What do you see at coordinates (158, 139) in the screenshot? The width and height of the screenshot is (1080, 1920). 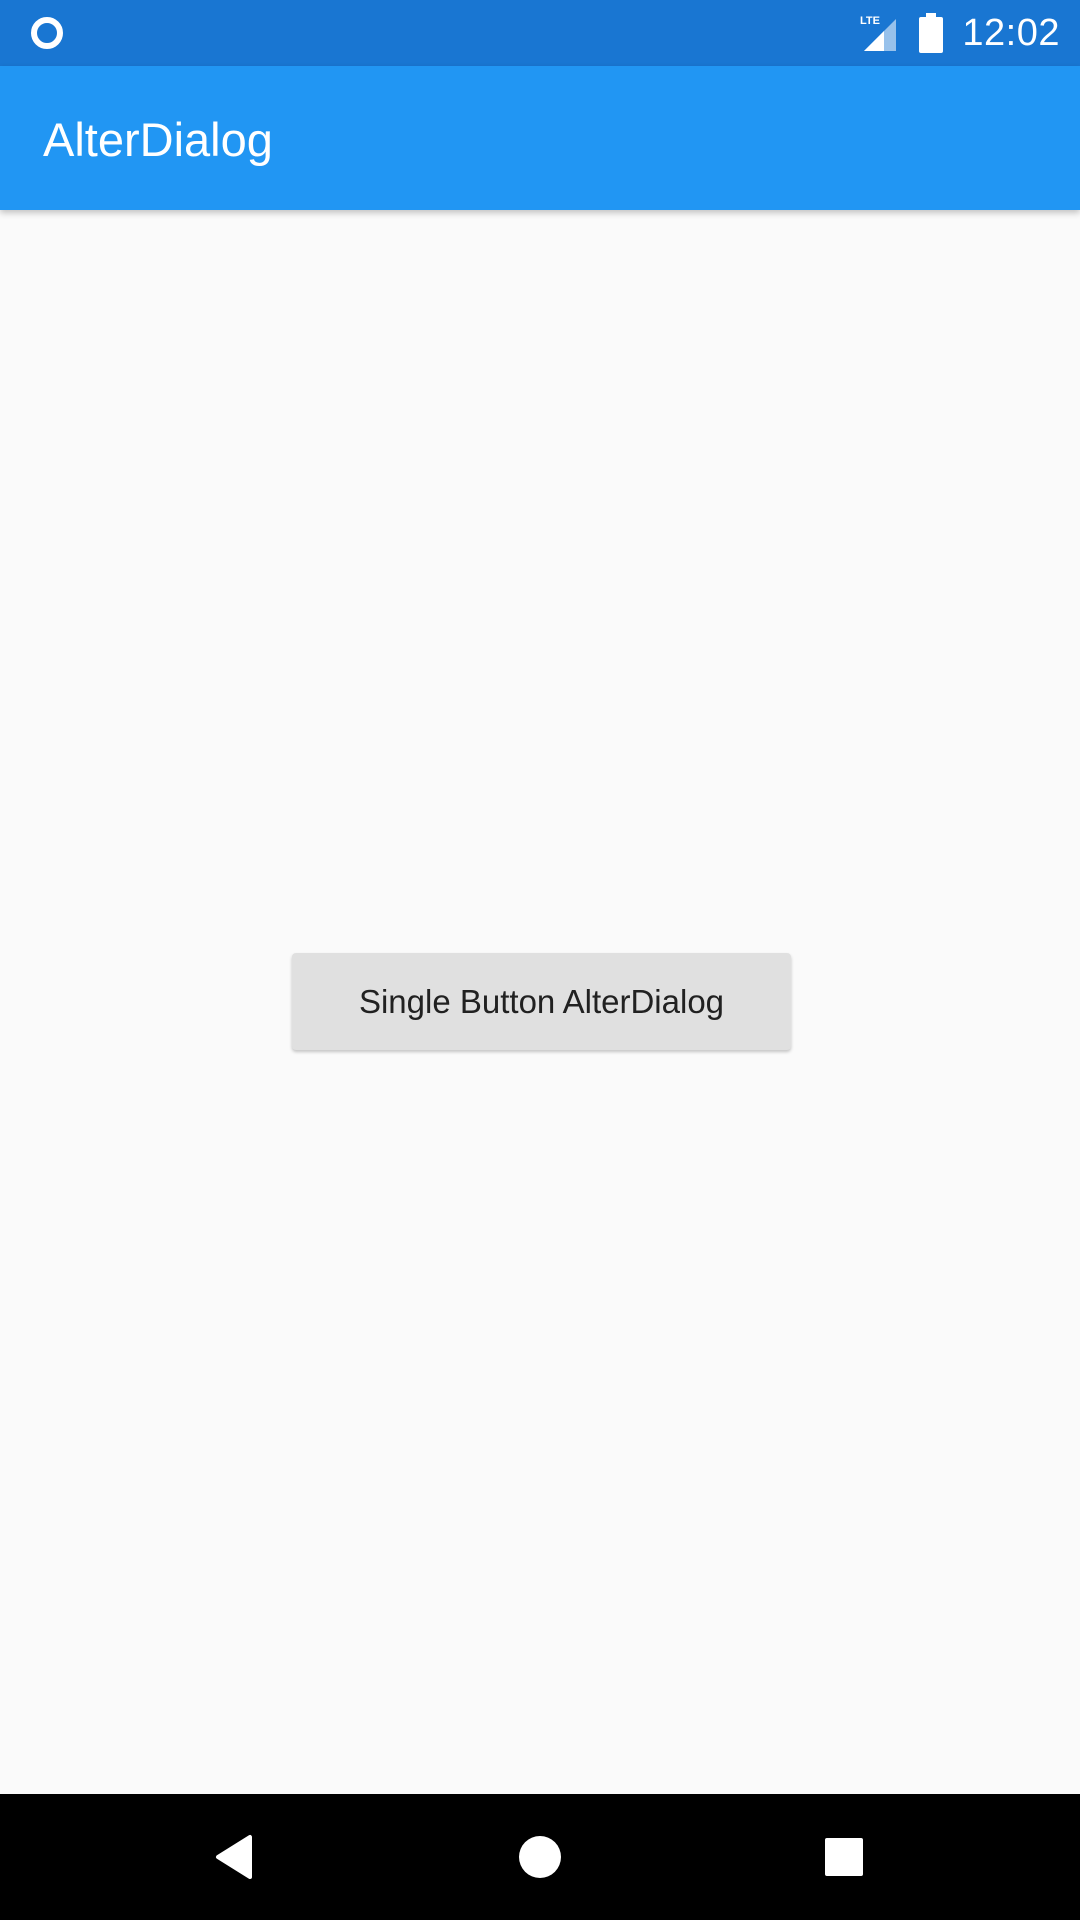 I see `page-title: AlterDialog` at bounding box center [158, 139].